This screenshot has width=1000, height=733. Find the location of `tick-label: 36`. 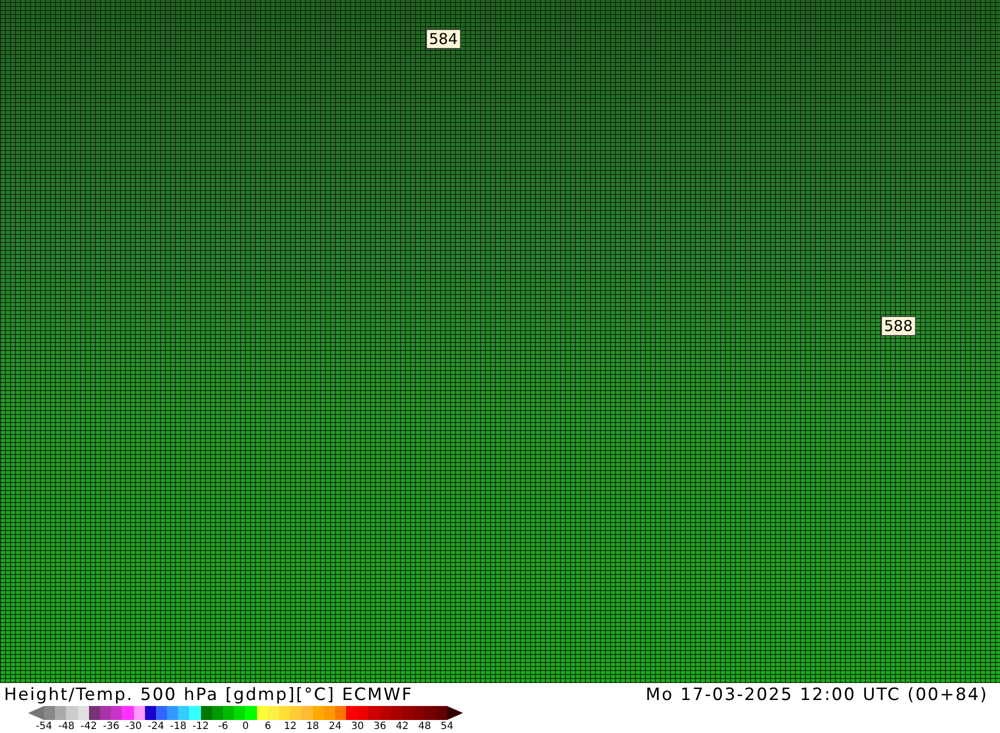

tick-label: 36 is located at coordinates (380, 727).